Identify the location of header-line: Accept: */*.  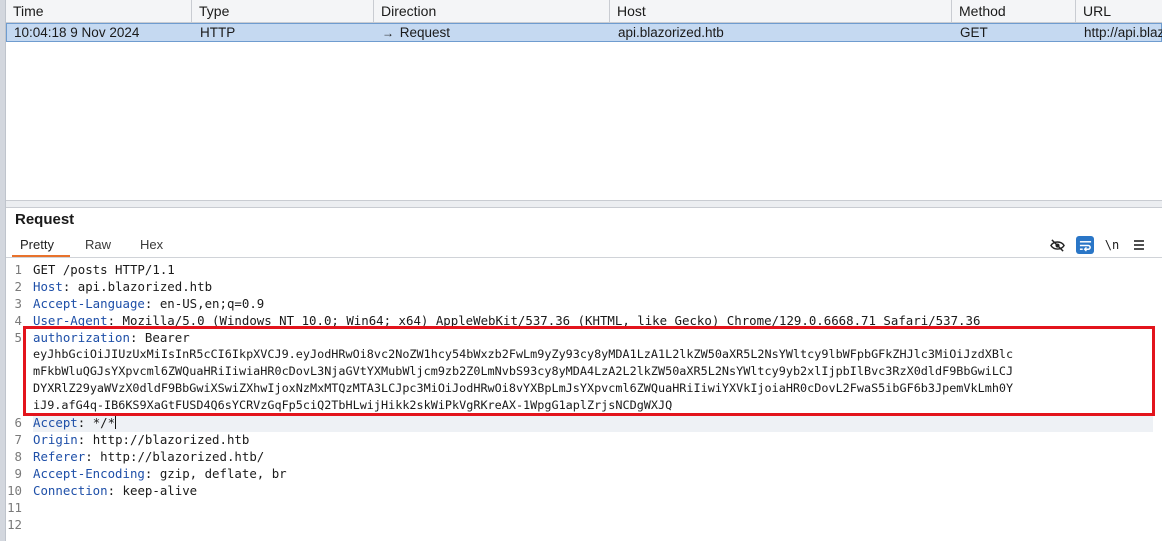
(75, 422).